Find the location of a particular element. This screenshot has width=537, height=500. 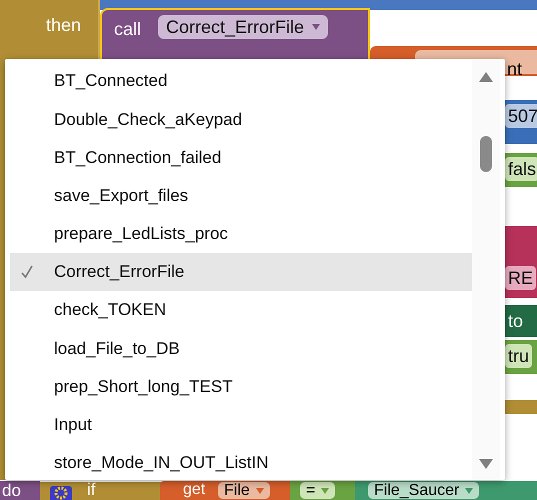

menu-item: prep_Short_long_TEST is located at coordinates (241, 387).